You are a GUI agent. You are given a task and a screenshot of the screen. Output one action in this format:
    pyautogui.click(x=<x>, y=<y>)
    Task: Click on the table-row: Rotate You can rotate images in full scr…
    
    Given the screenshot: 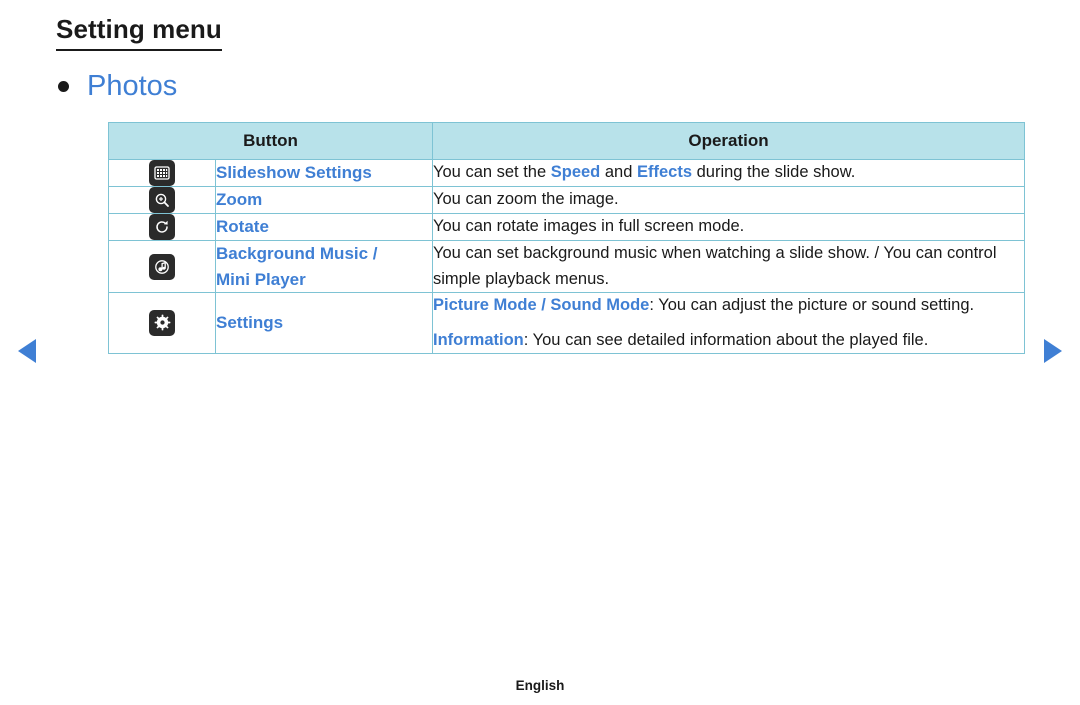 What is the action you would take?
    pyautogui.click(x=567, y=227)
    